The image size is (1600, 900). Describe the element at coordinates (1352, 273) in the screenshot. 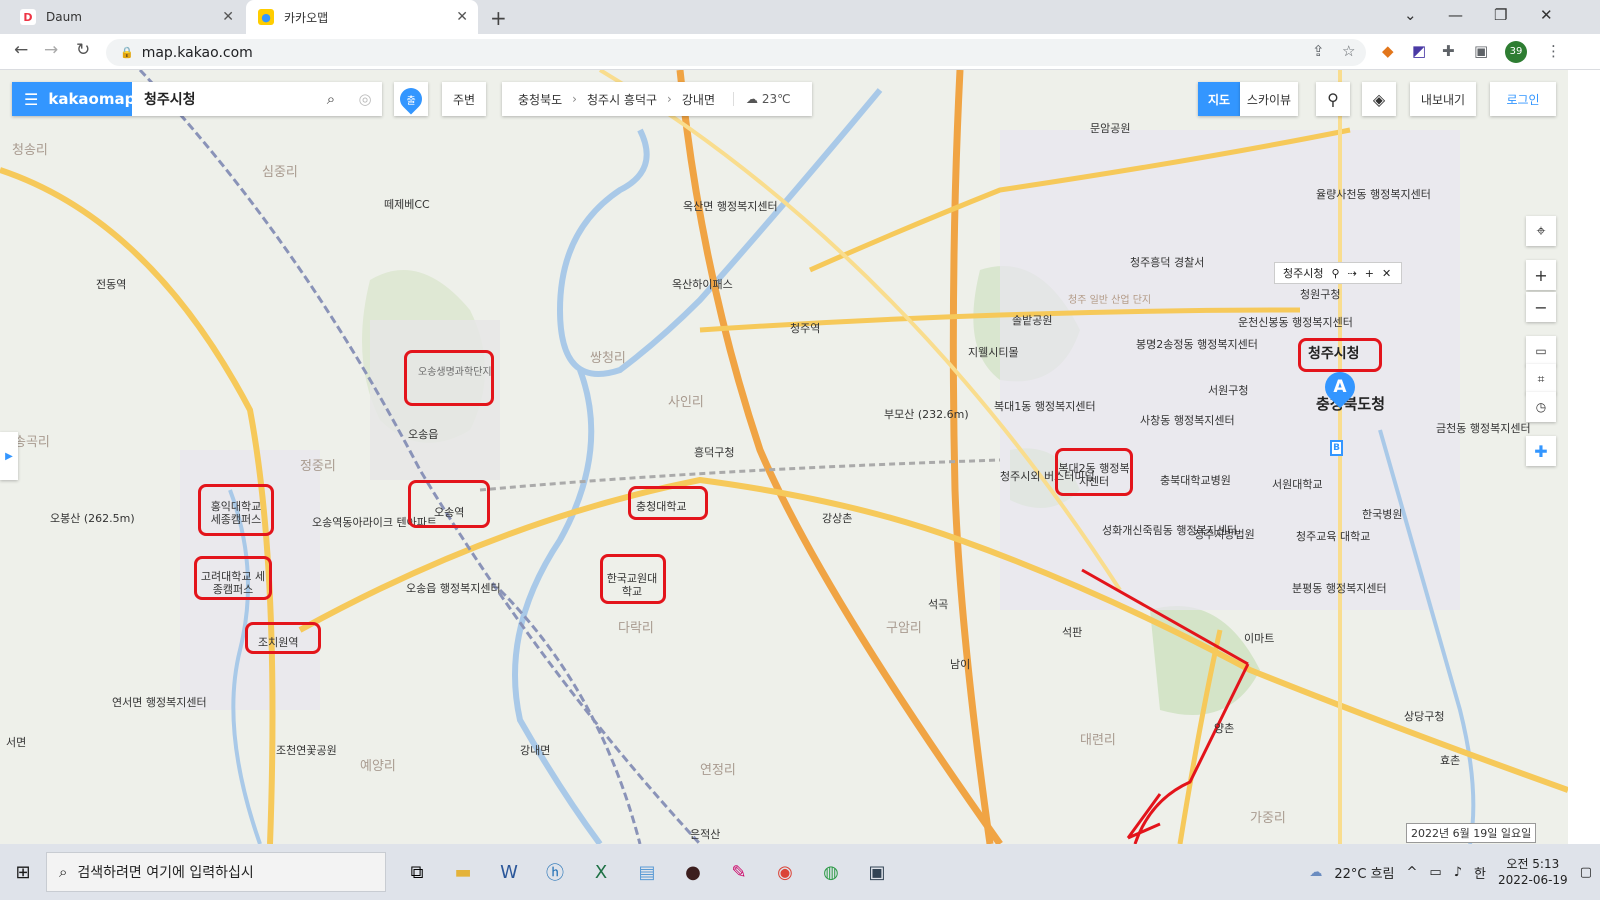

I see `route-icon: ⇢` at that location.